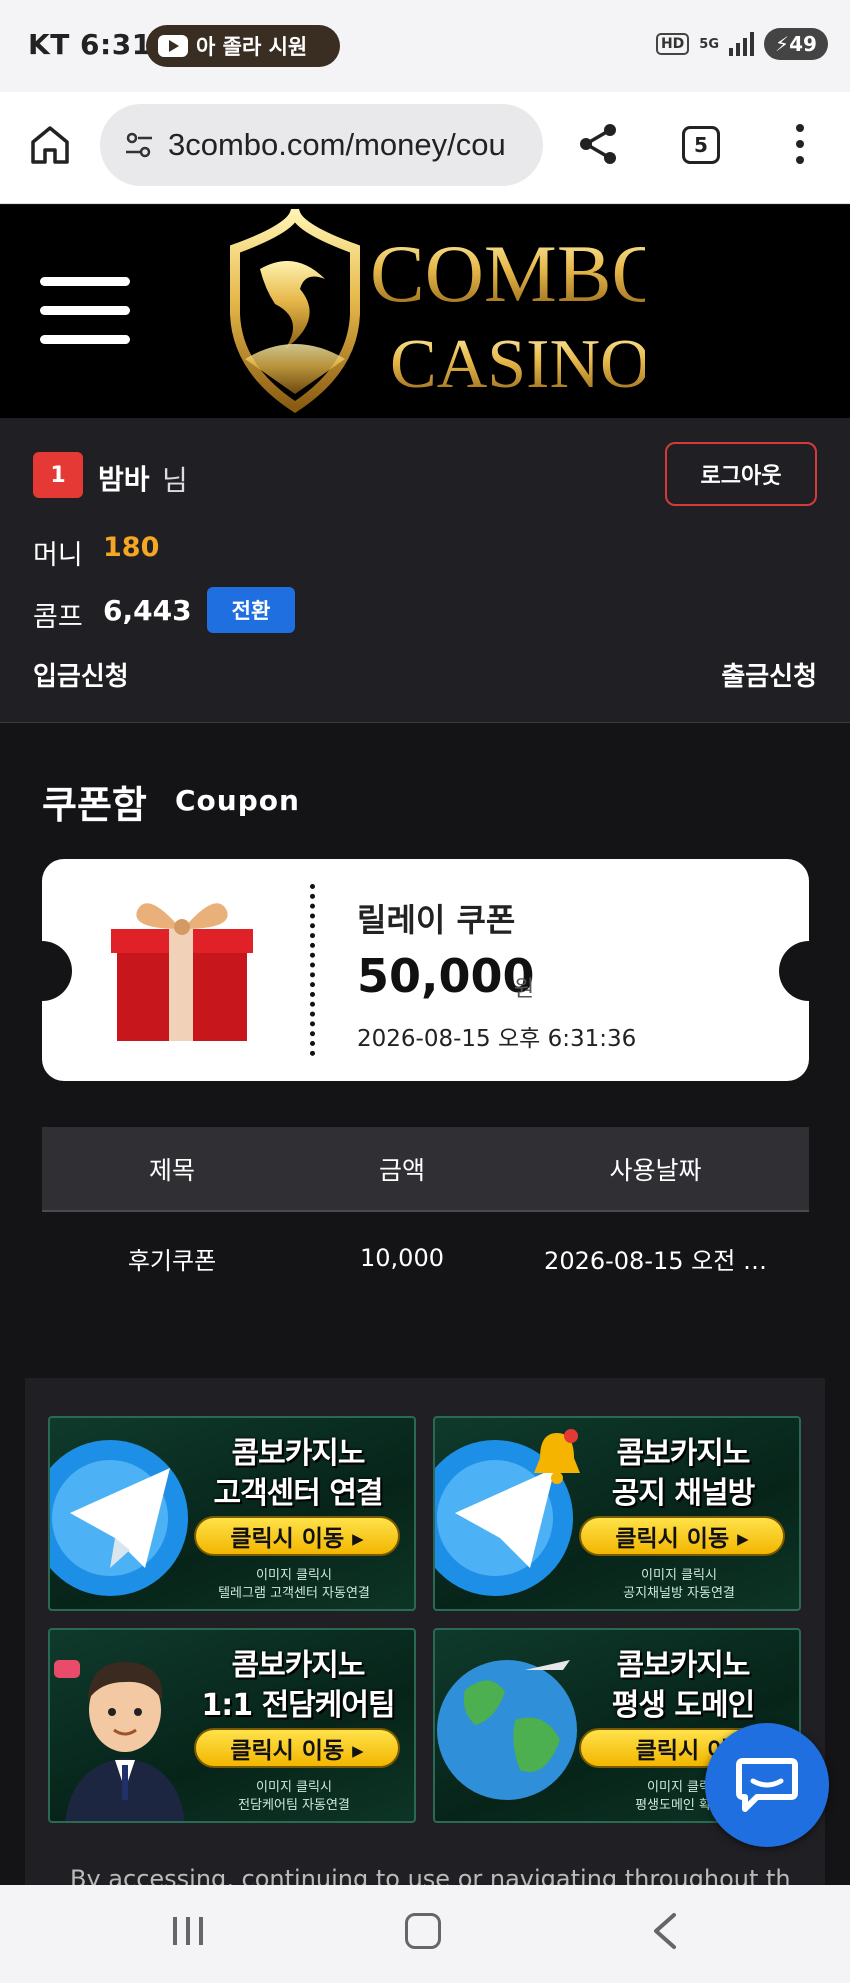 The image size is (850, 1983). I want to click on ticket-amount: 50,000, so click(446, 976).